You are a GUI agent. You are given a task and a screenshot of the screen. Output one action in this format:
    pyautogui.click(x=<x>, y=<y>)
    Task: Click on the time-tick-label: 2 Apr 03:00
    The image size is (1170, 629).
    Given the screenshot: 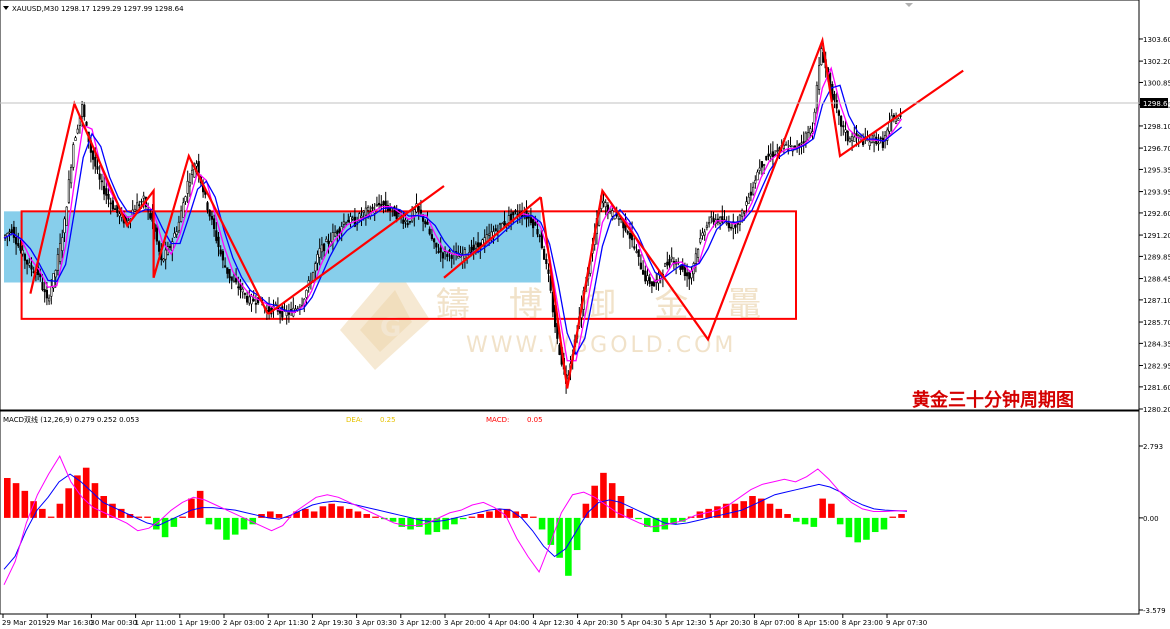 What is the action you would take?
    pyautogui.click(x=243, y=623)
    